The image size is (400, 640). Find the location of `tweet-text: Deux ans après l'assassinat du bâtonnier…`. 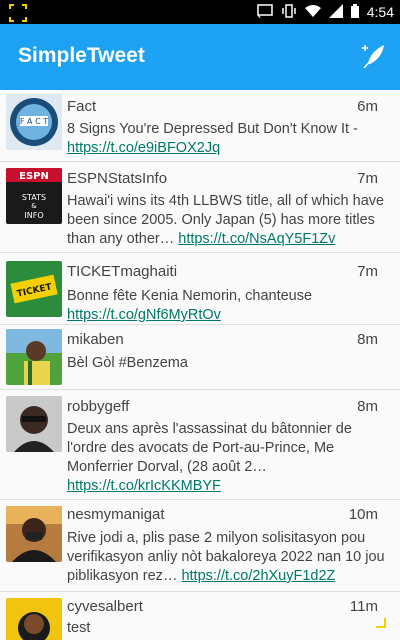

tweet-text: Deux ans après l'assassinat du bâtonnier… is located at coordinates (209, 448).